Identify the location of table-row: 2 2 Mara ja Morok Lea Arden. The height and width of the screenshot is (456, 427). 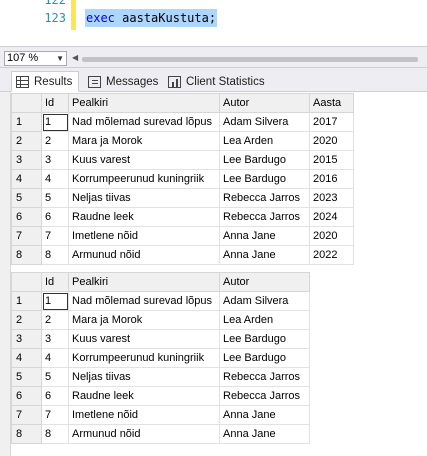
(160, 320).